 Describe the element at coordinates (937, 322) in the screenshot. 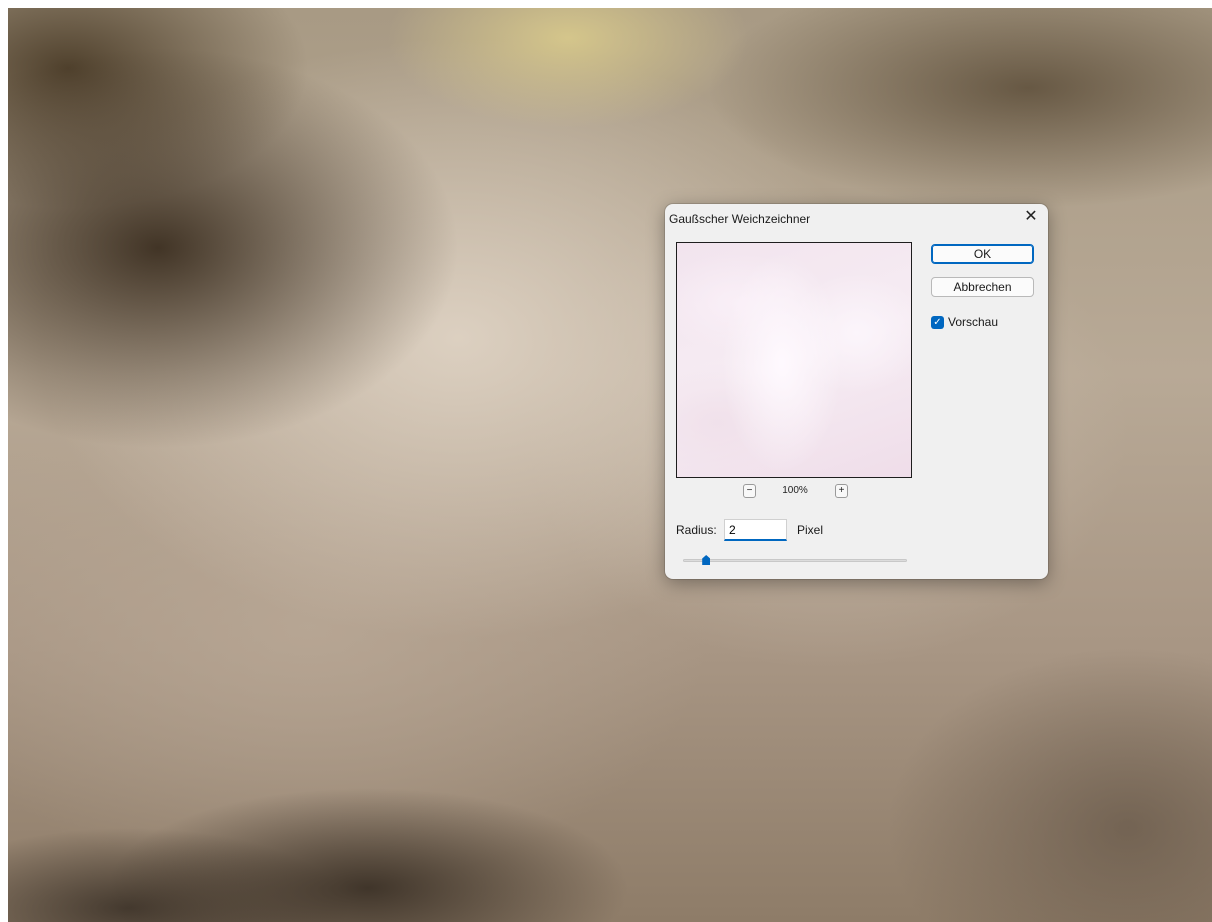

I see `checkmark-icon: ✓` at that location.